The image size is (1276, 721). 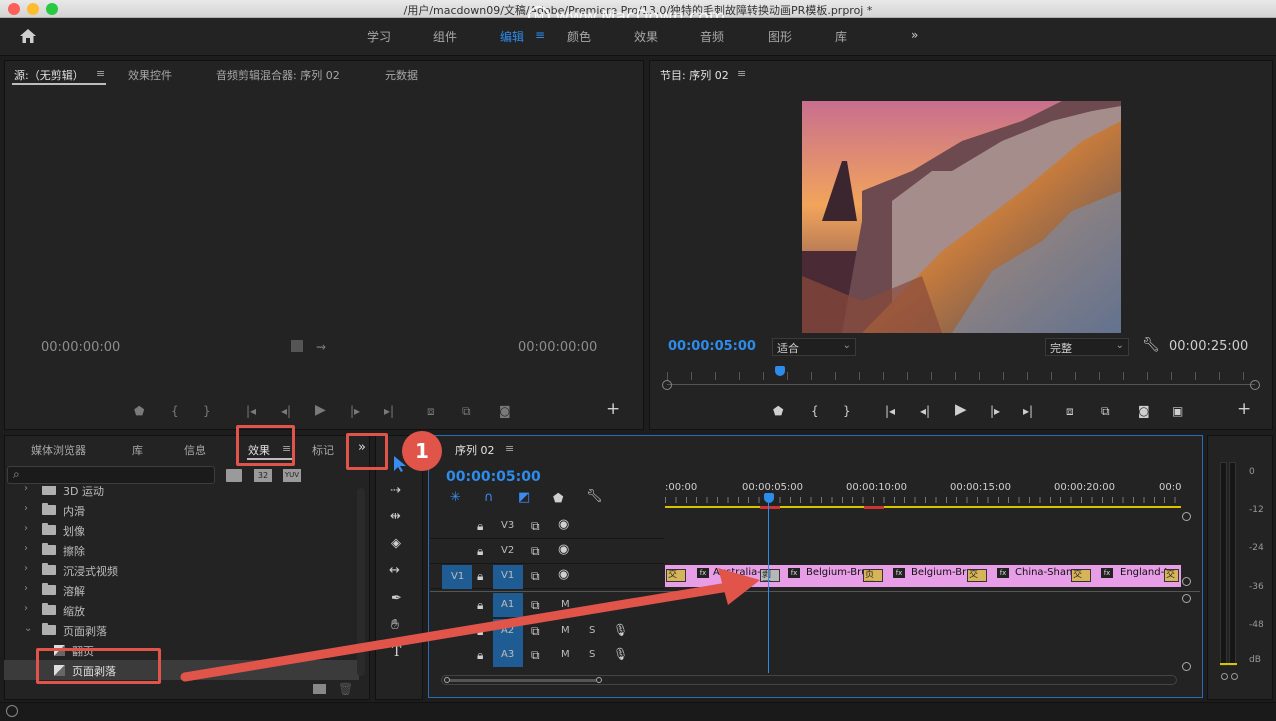 I want to click on fit-dropdown: 适合 ⌄, so click(x=814, y=347).